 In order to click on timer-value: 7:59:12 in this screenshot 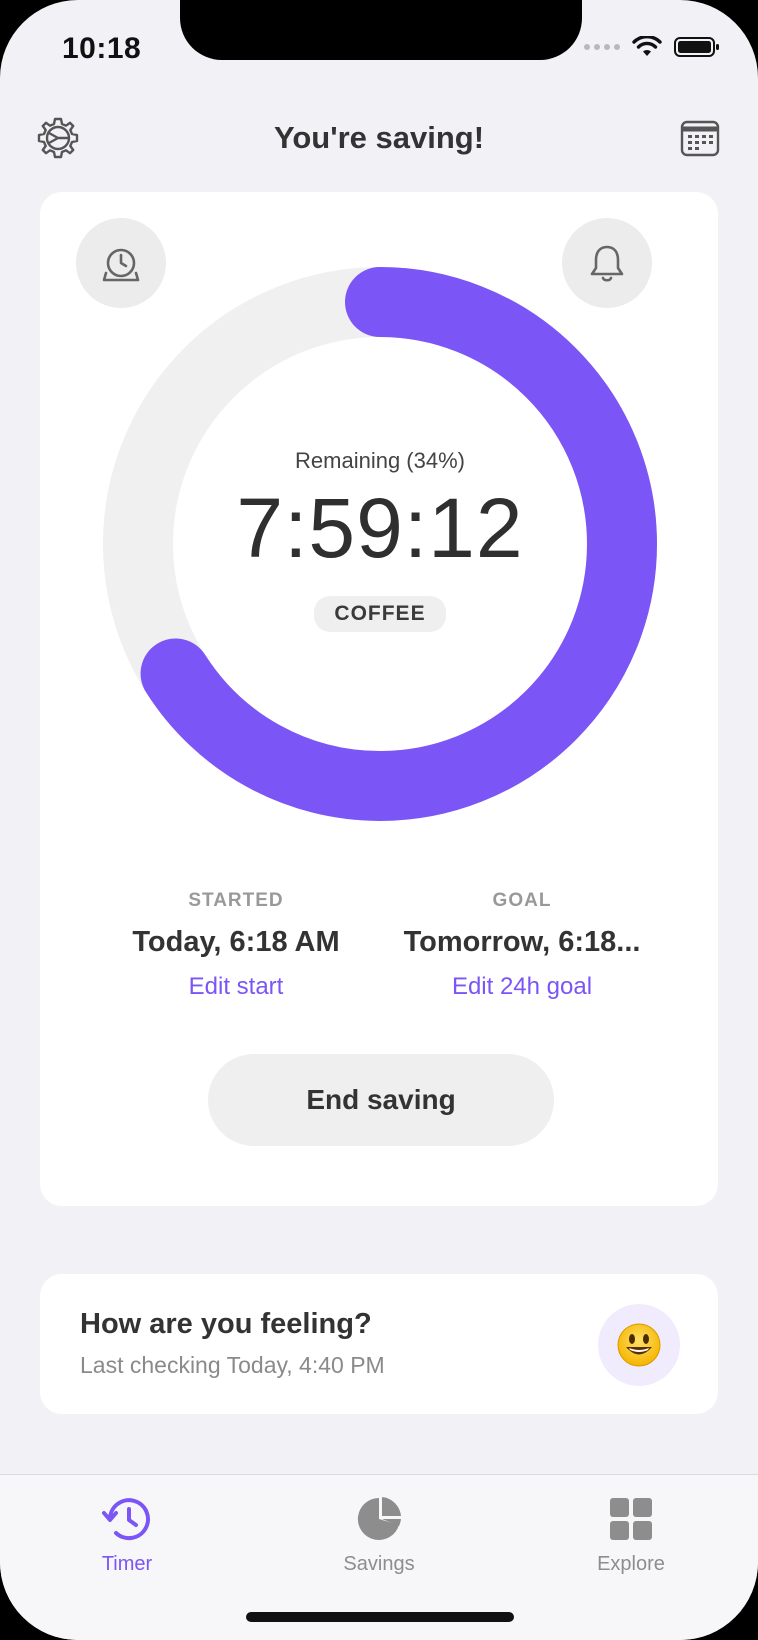, I will do `click(380, 528)`.